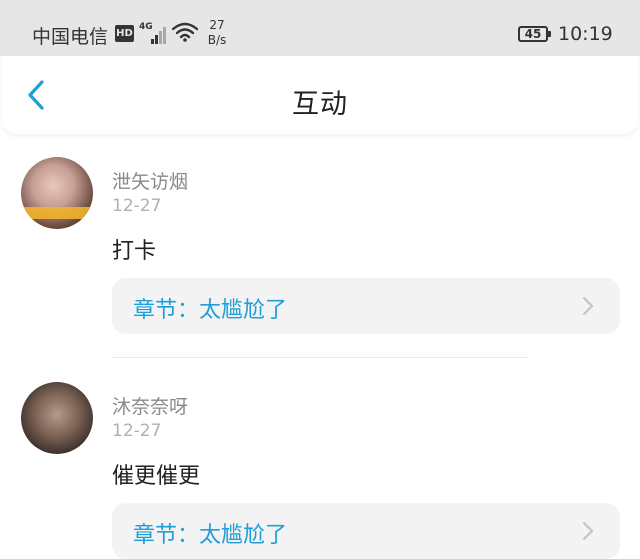 This screenshot has height=559, width=640. What do you see at coordinates (150, 180) in the screenshot?
I see `comment-username: 泄矢访烟` at bounding box center [150, 180].